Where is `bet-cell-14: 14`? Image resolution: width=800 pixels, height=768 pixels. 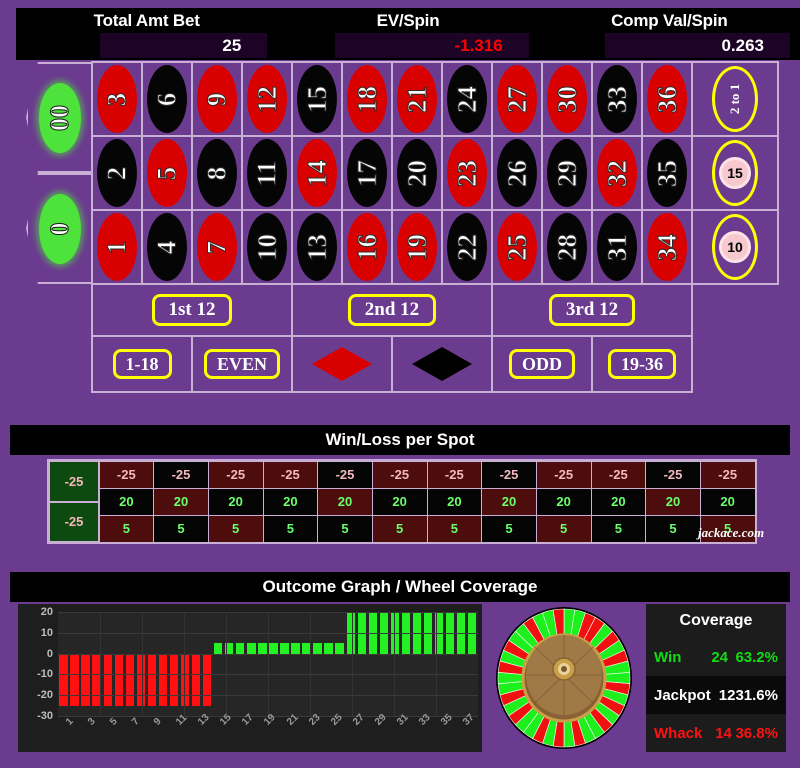 bet-cell-14: 14 is located at coordinates (317, 173).